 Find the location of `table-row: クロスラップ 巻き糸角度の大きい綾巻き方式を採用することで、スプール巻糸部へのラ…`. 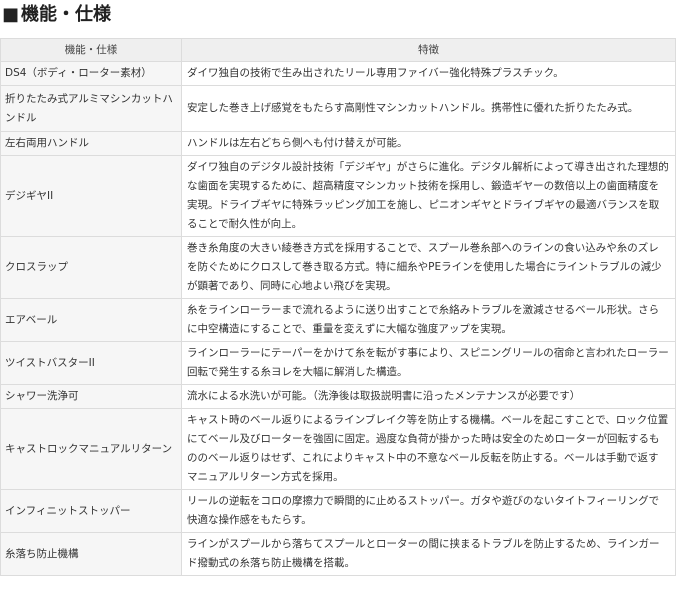

table-row: クロスラップ 巻き糸角度の大きい綾巻き方式を採用することで、スプール巻糸部へのラ… is located at coordinates (338, 267).